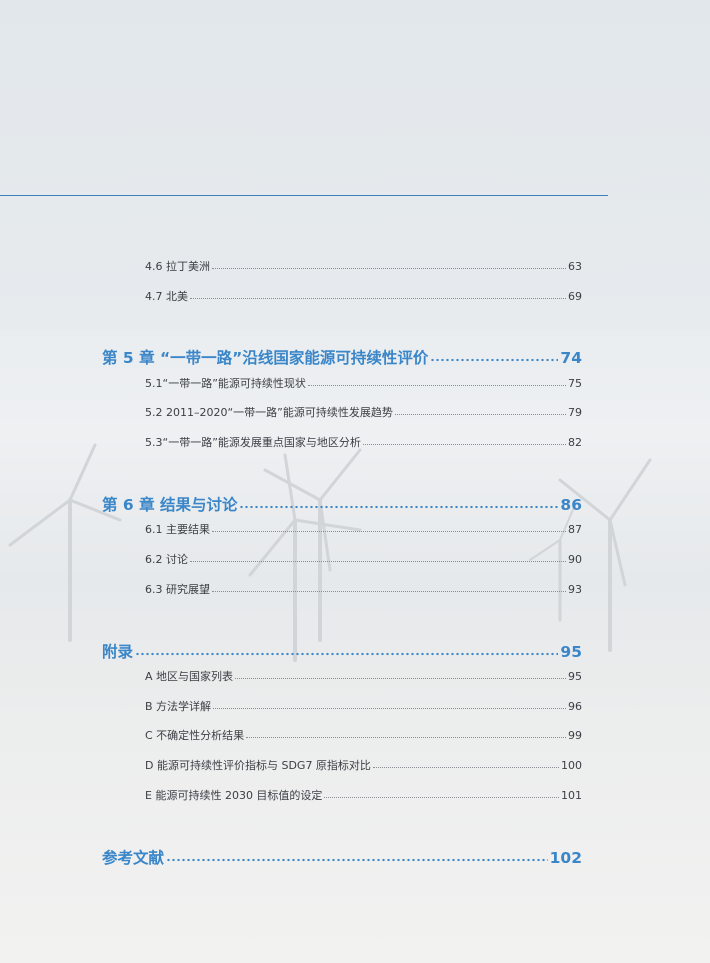 This screenshot has width=710, height=963. What do you see at coordinates (363, 529) in the screenshot?
I see `toc-entry: 6.1 主要结果 87` at bounding box center [363, 529].